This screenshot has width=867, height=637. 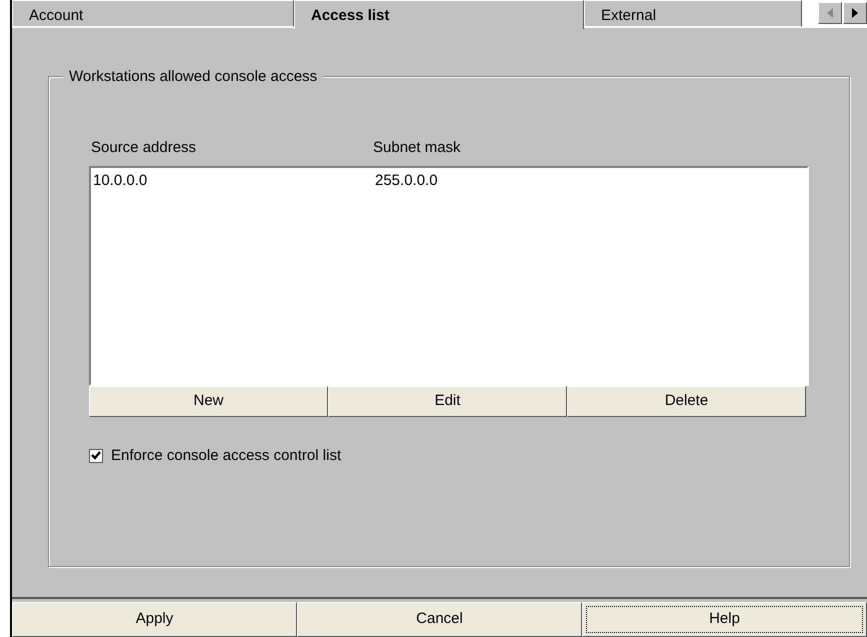 What do you see at coordinates (439, 14) in the screenshot?
I see `tab: Access list` at bounding box center [439, 14].